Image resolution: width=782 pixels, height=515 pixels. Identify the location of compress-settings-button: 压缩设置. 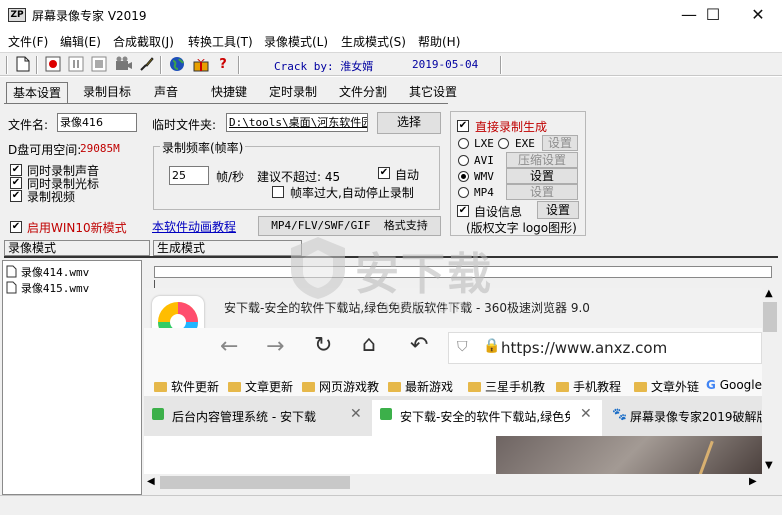
(542, 160).